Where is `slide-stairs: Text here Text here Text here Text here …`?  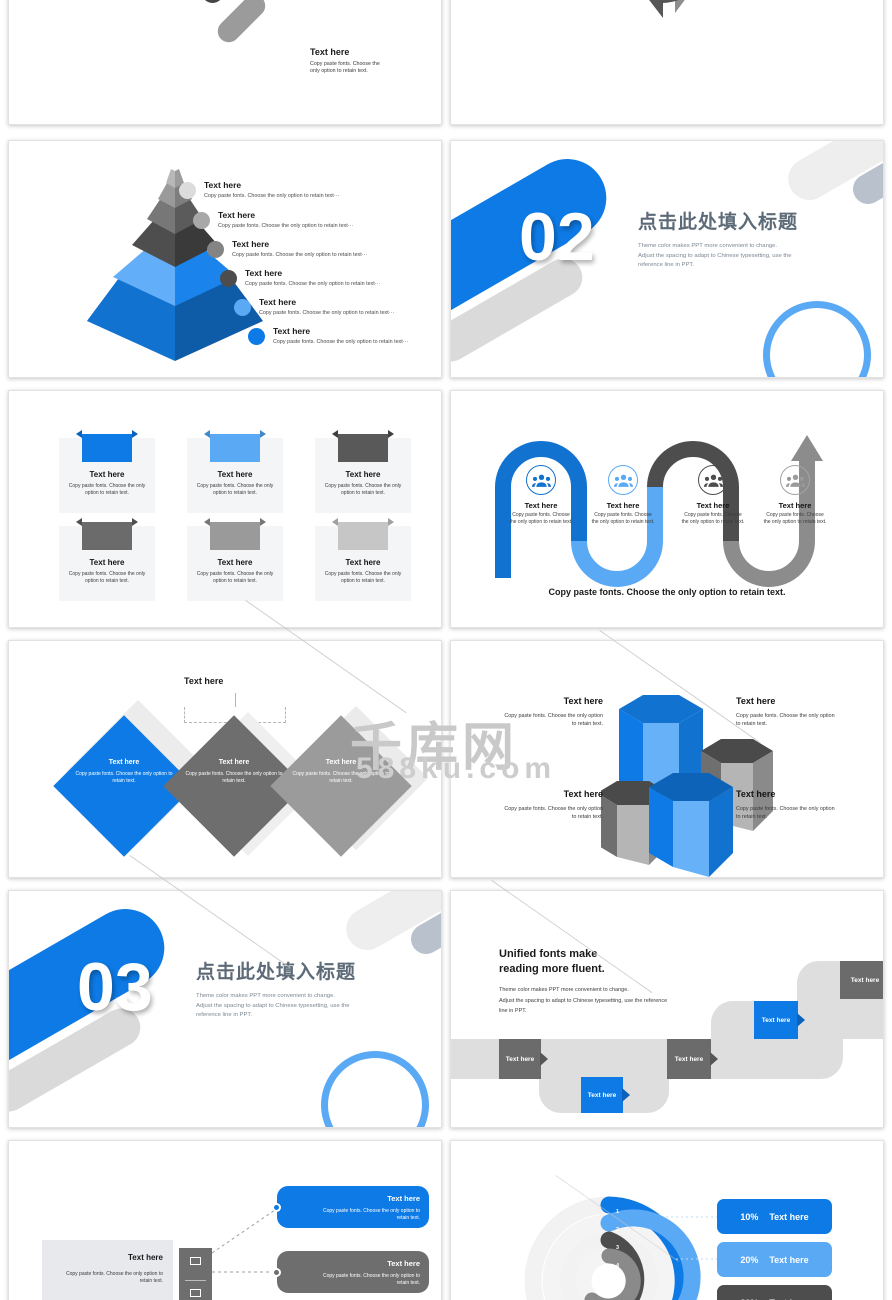
slide-stairs: Text here Text here Text here Text here … is located at coordinates (667, 1009).